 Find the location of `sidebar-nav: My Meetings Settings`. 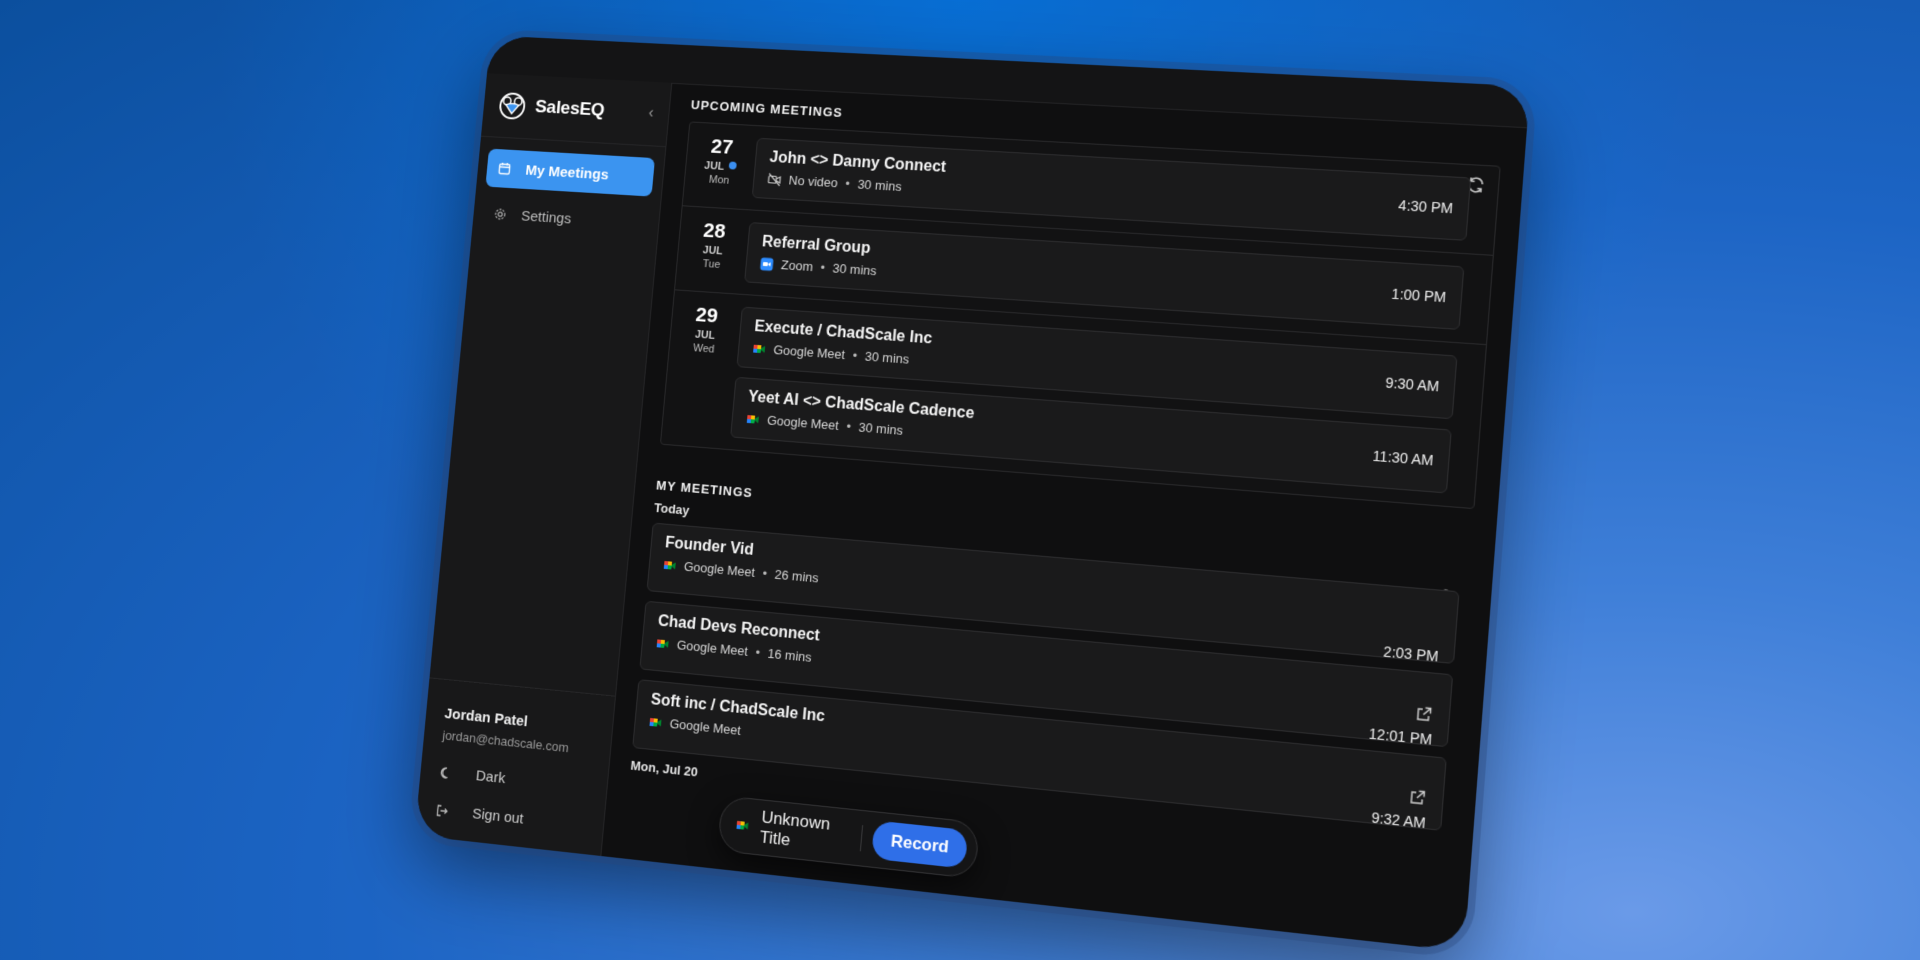

sidebar-nav: My Meetings Settings is located at coordinates (567, 200).